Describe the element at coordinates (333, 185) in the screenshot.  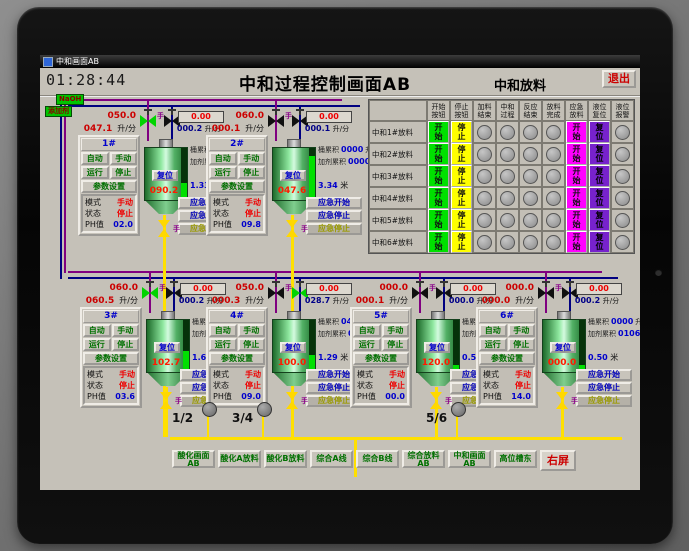
I see `level-readout: 3.34 米` at that location.